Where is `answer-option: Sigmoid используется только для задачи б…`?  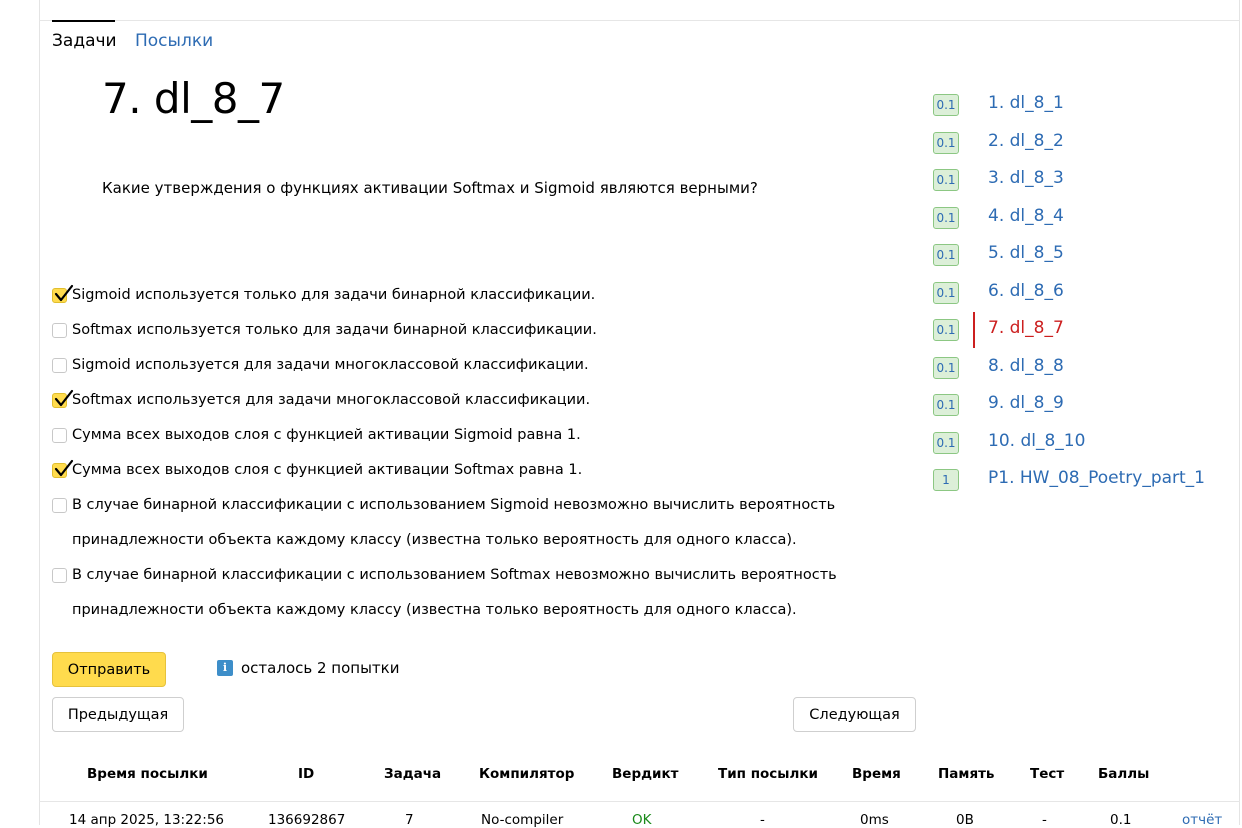 answer-option: Sigmoid используется только для задачи б… is located at coordinates (477, 295).